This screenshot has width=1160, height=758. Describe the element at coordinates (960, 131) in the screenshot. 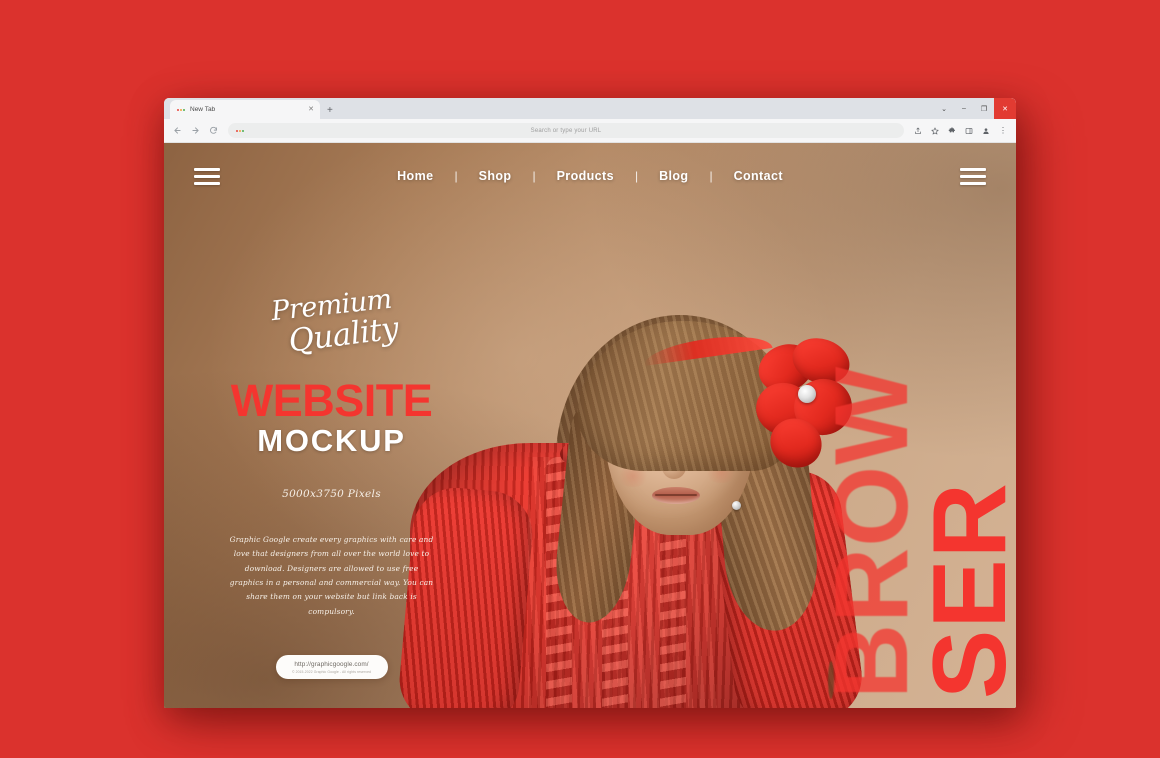

I see `toolbar-actions: ⋮` at that location.